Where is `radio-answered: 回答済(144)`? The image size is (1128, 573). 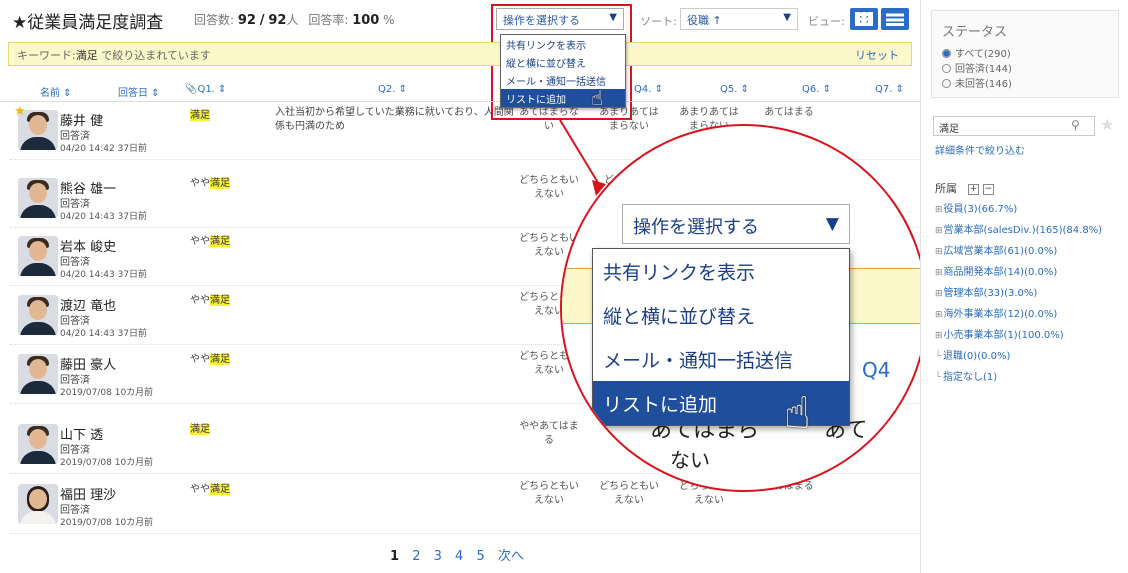
radio-answered: 回答済(144) is located at coordinates (977, 67).